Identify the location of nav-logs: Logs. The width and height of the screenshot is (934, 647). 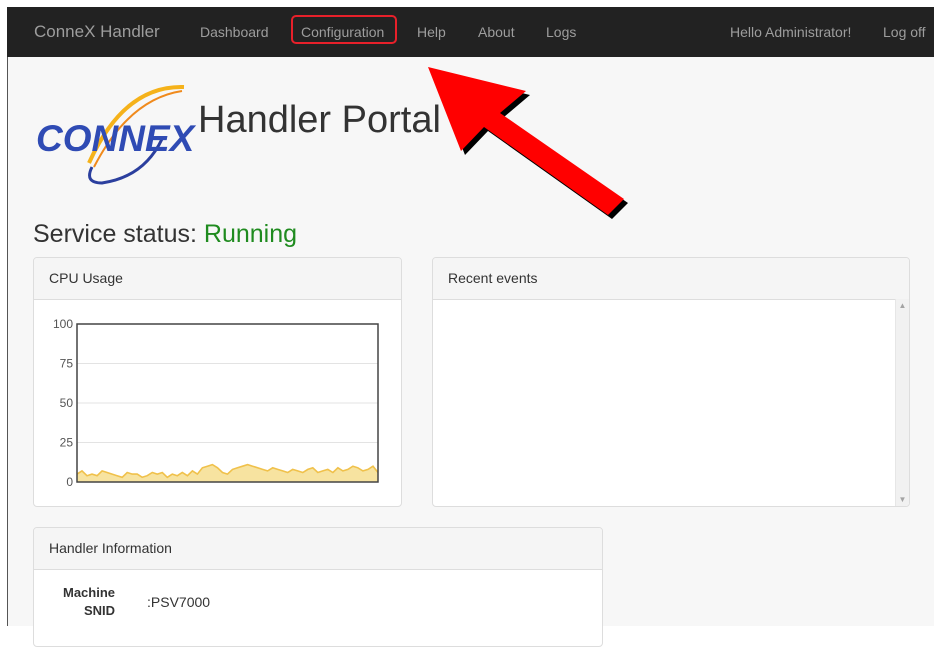
(561, 32).